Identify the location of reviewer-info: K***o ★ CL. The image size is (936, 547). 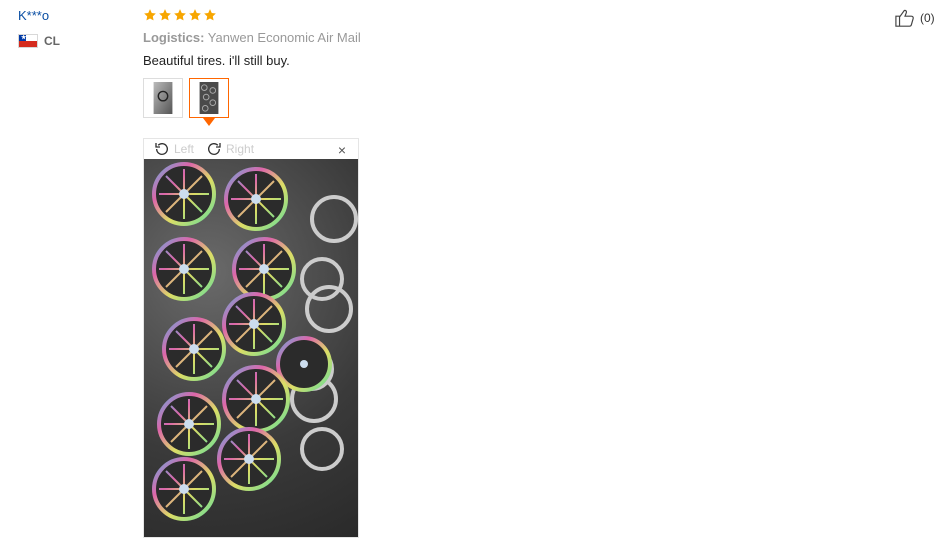
(73, 28).